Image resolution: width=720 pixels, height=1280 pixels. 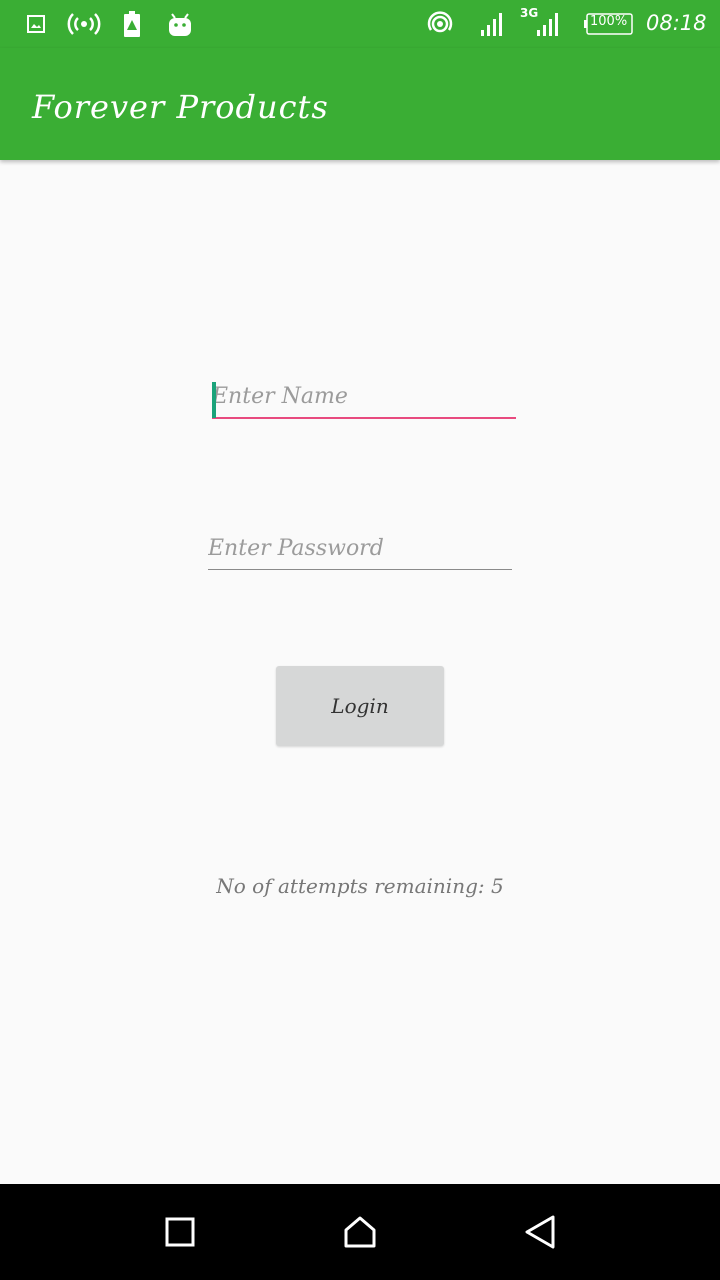 What do you see at coordinates (84, 24) in the screenshot?
I see `hotspot-icon` at bounding box center [84, 24].